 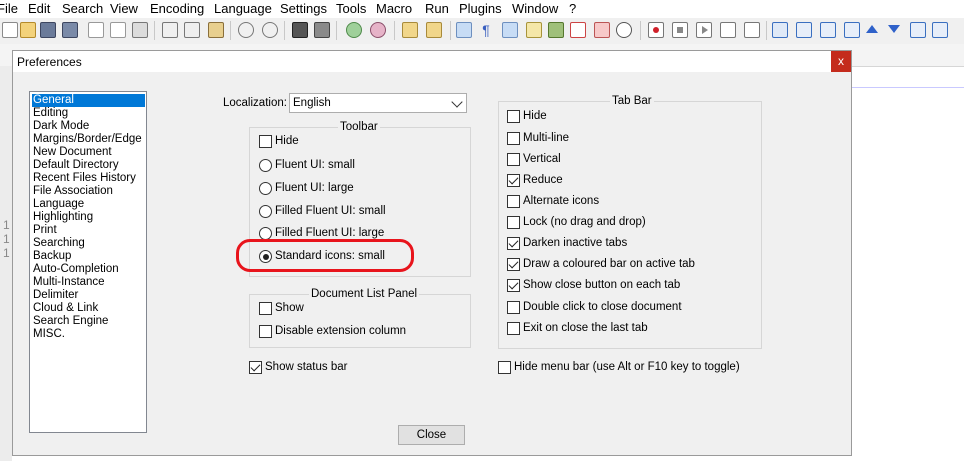 What do you see at coordinates (88, 256) in the screenshot?
I see `category-item-backup: Backup` at bounding box center [88, 256].